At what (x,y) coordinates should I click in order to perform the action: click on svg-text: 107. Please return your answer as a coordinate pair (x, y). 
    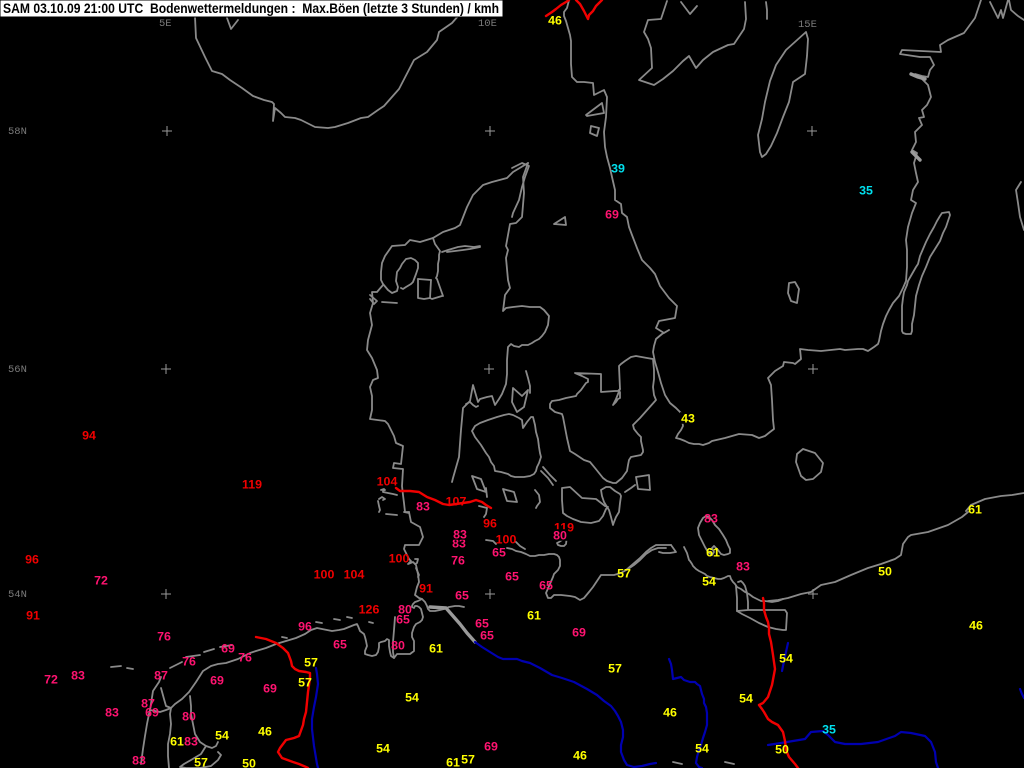
    Looking at the image, I should click on (456, 501).